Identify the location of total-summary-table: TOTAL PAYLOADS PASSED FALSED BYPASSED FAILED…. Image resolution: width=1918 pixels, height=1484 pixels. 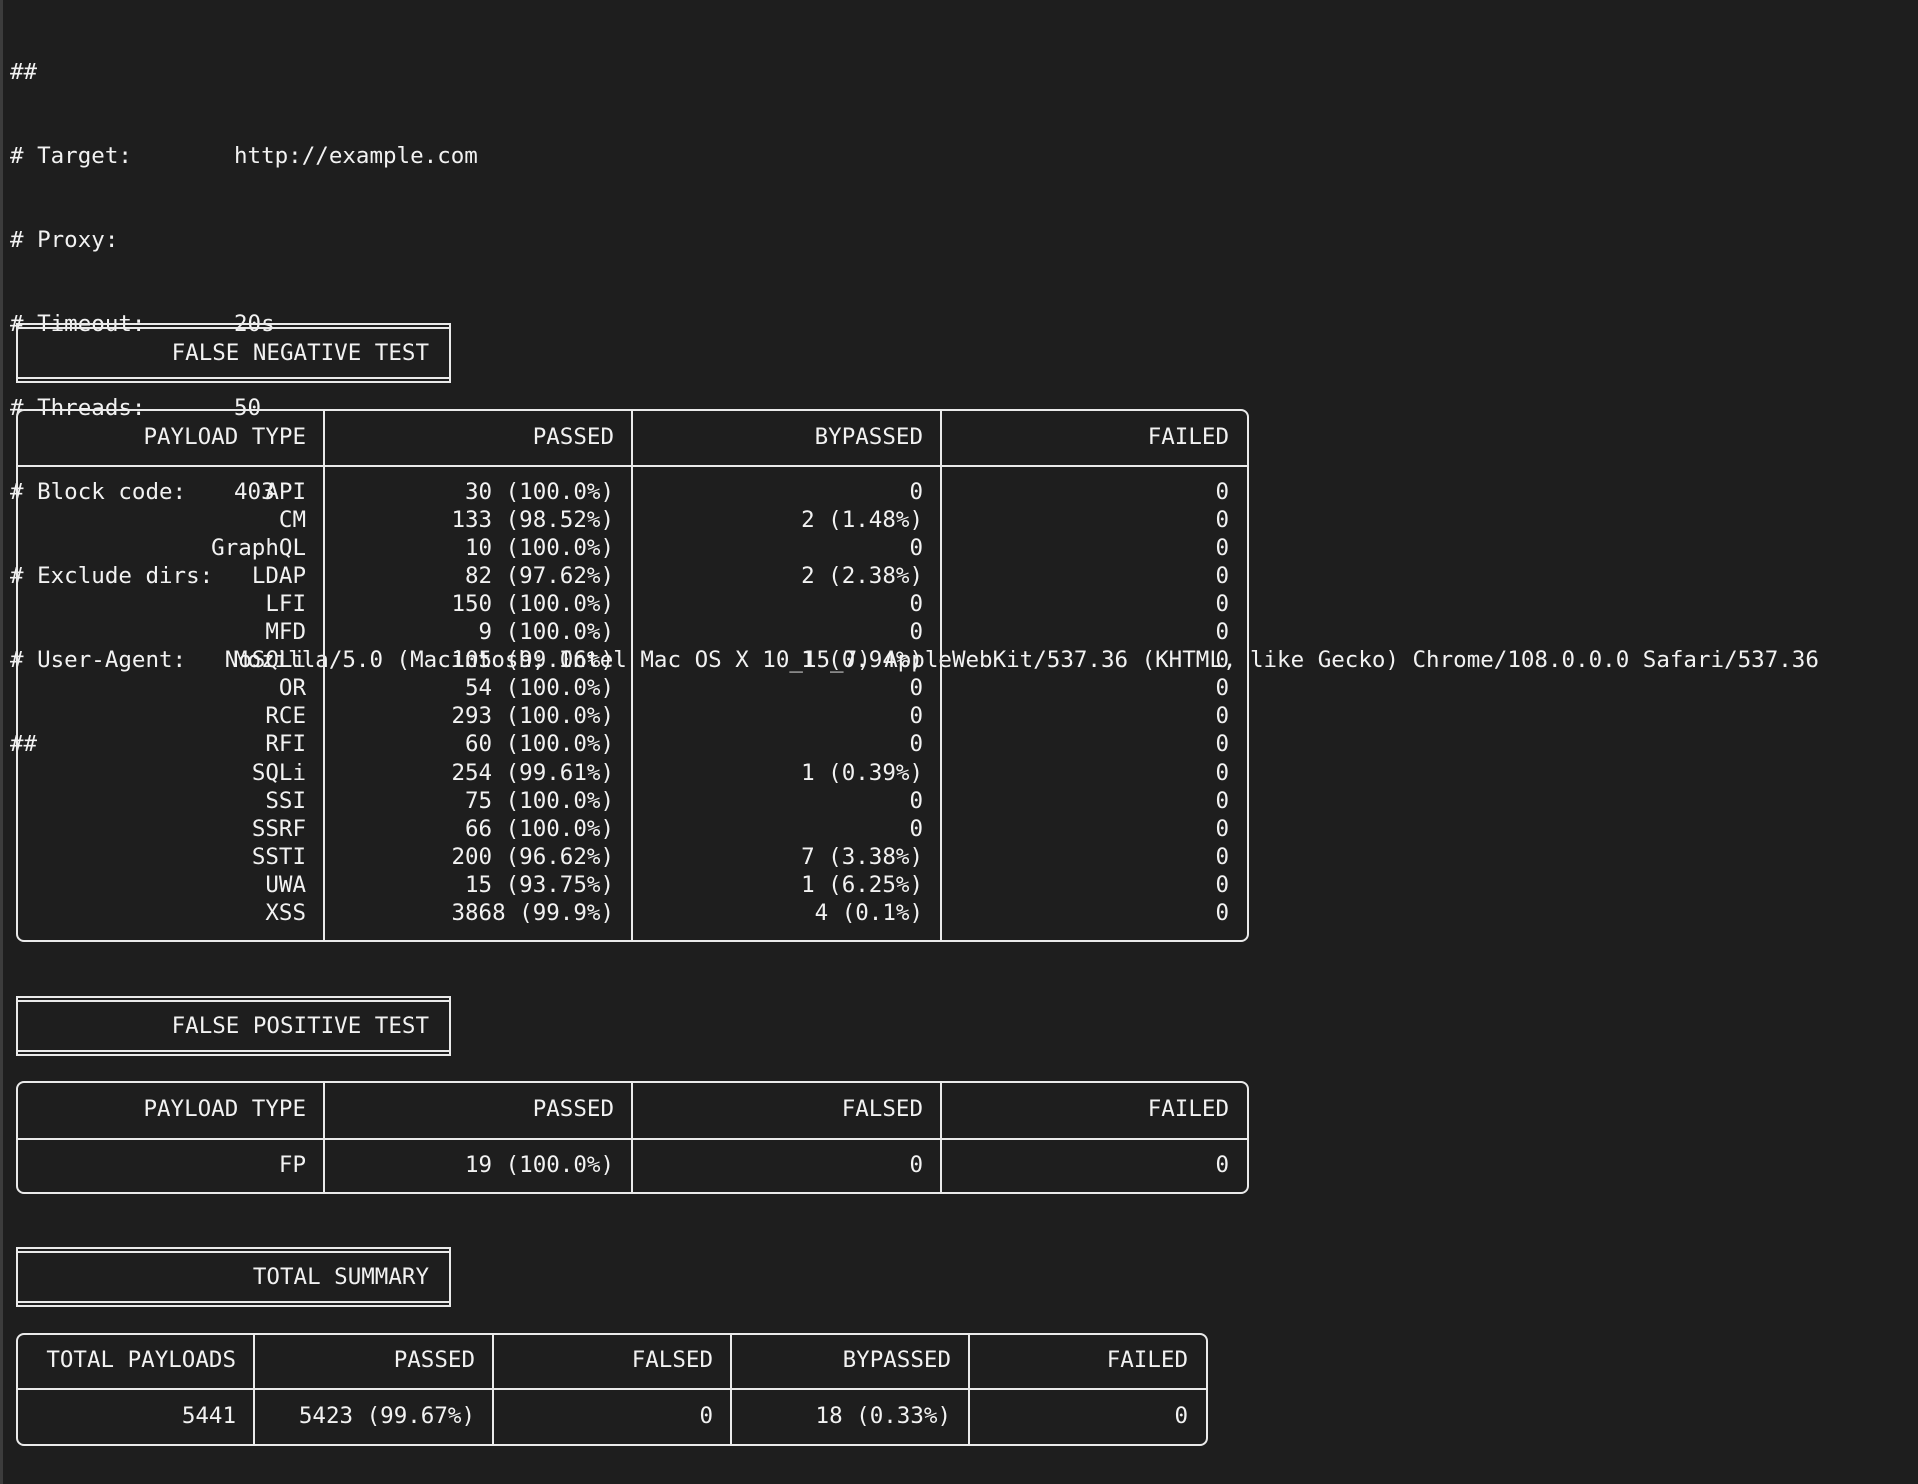
(612, 1389).